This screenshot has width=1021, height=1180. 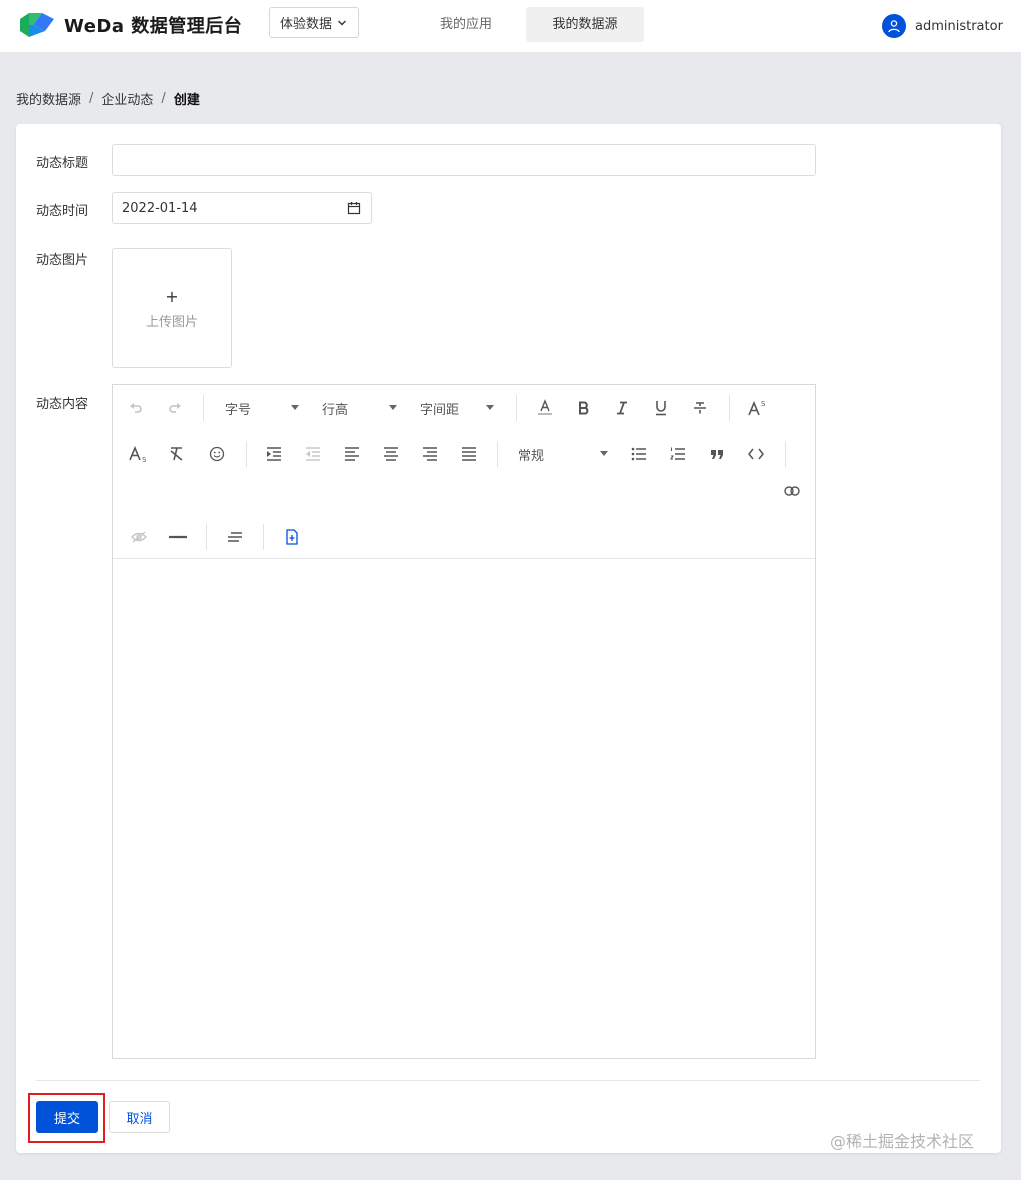 I want to click on clear-format-button, so click(x=177, y=454).